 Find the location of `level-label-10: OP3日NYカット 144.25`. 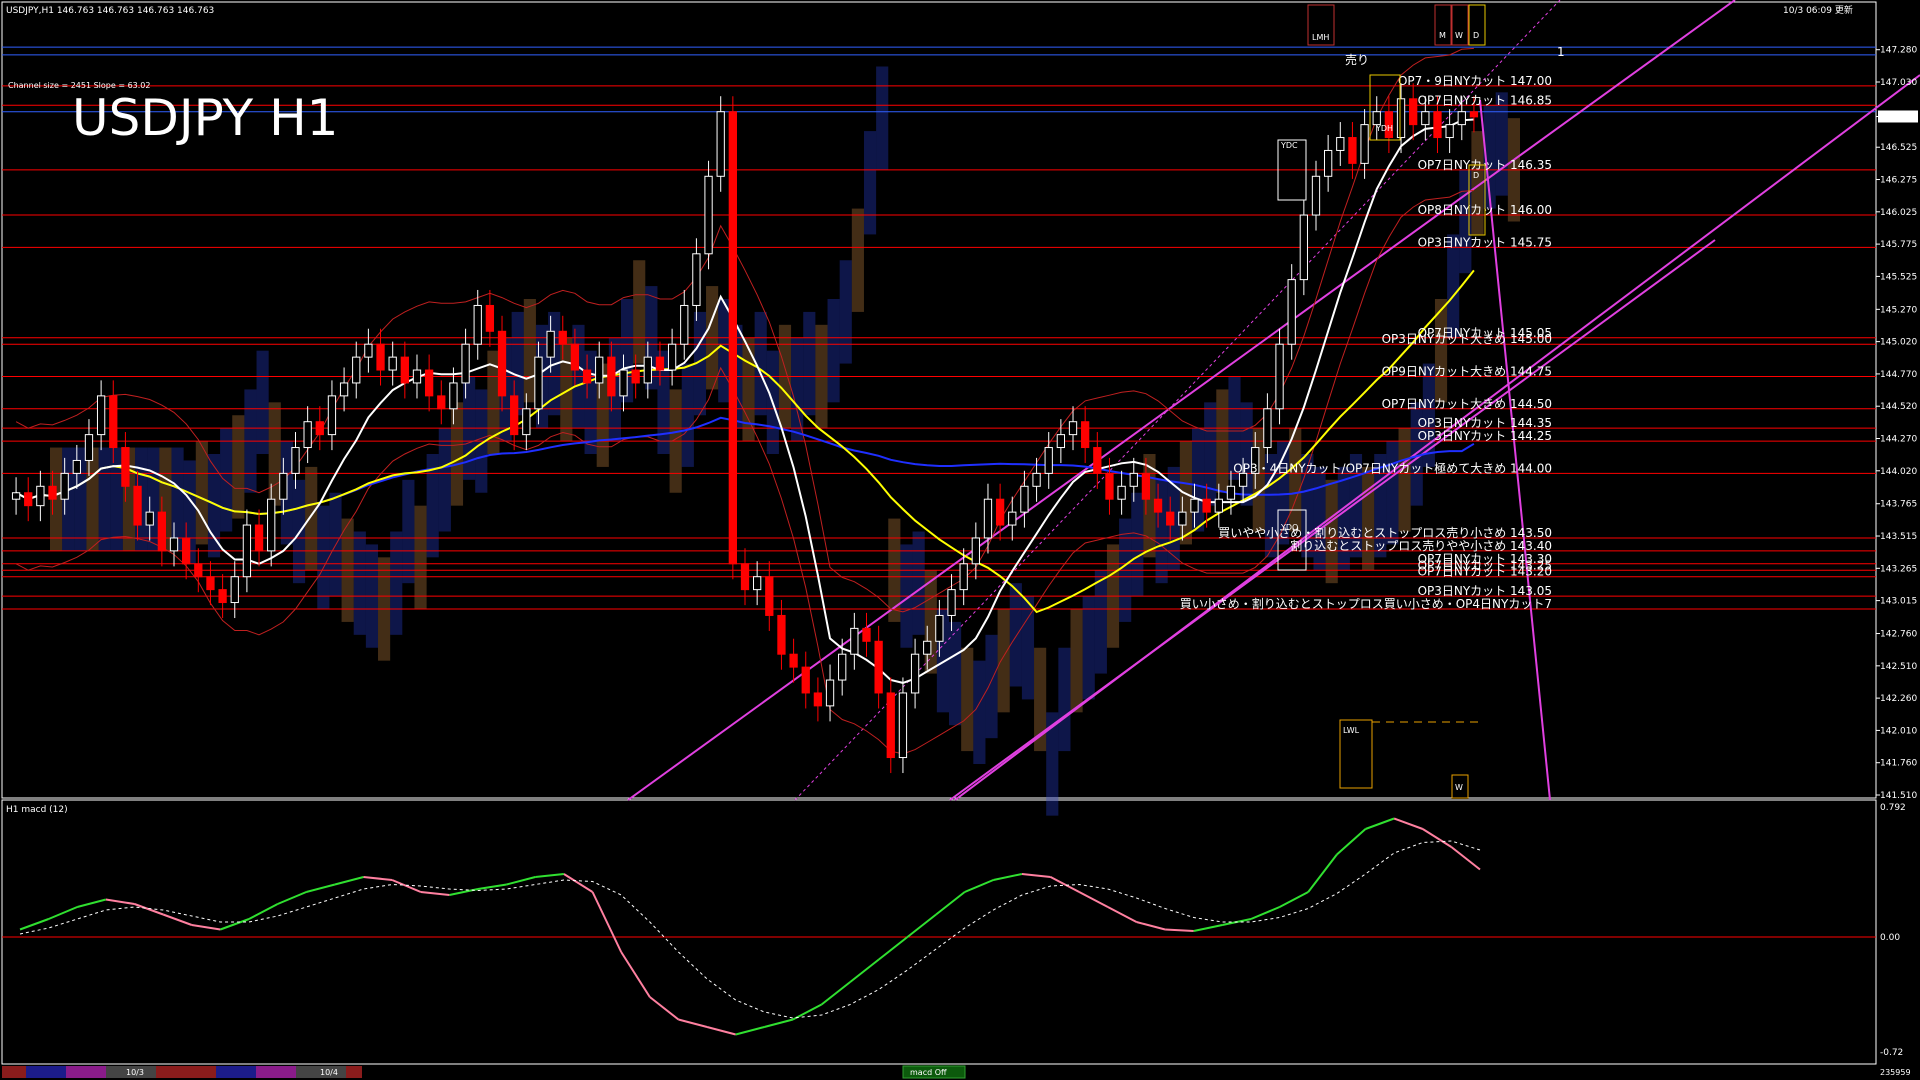

level-label-10: OP3日NYカット 144.25 is located at coordinates (1485, 436).